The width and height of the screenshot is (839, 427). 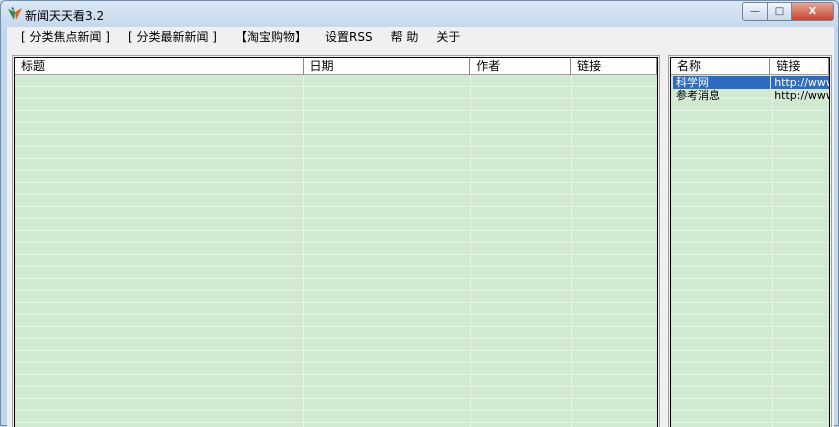 What do you see at coordinates (521, 66) in the screenshot?
I see `column-author: 作者` at bounding box center [521, 66].